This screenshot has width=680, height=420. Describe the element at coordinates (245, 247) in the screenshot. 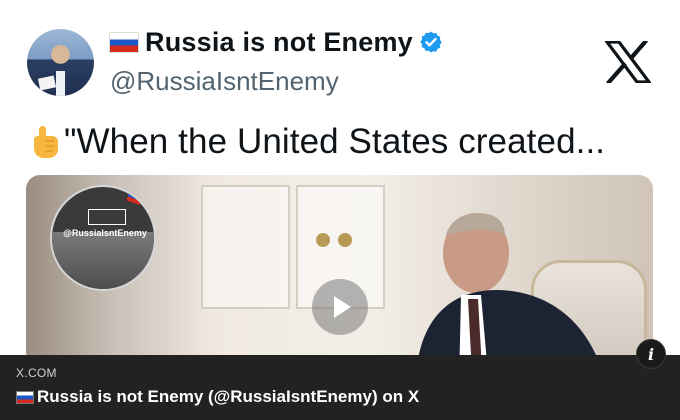

I see `door-panel` at that location.